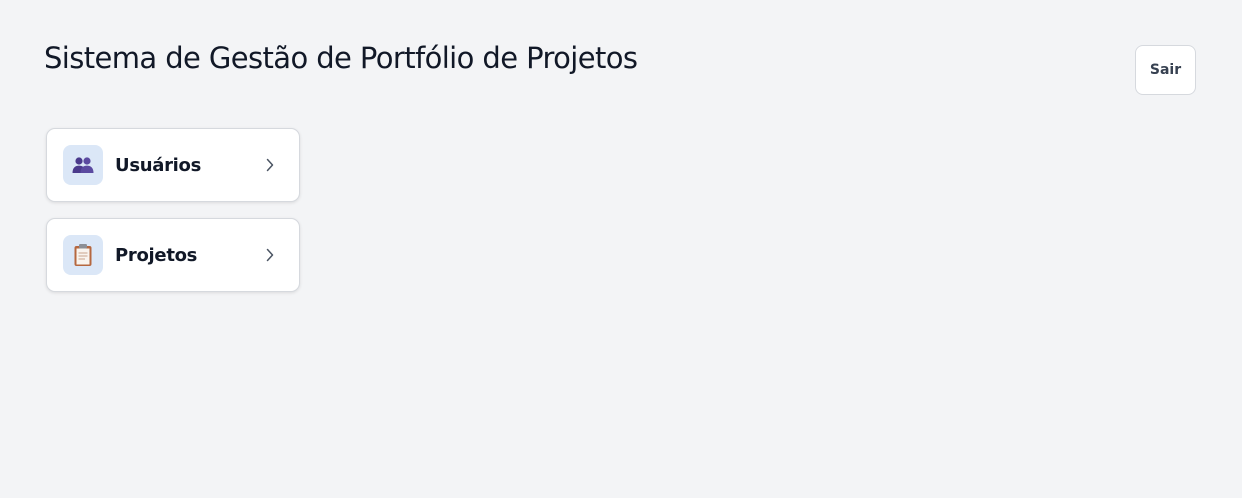 This screenshot has height=498, width=1242. What do you see at coordinates (158, 165) in the screenshot?
I see `menu-card-label: Usuários` at bounding box center [158, 165].